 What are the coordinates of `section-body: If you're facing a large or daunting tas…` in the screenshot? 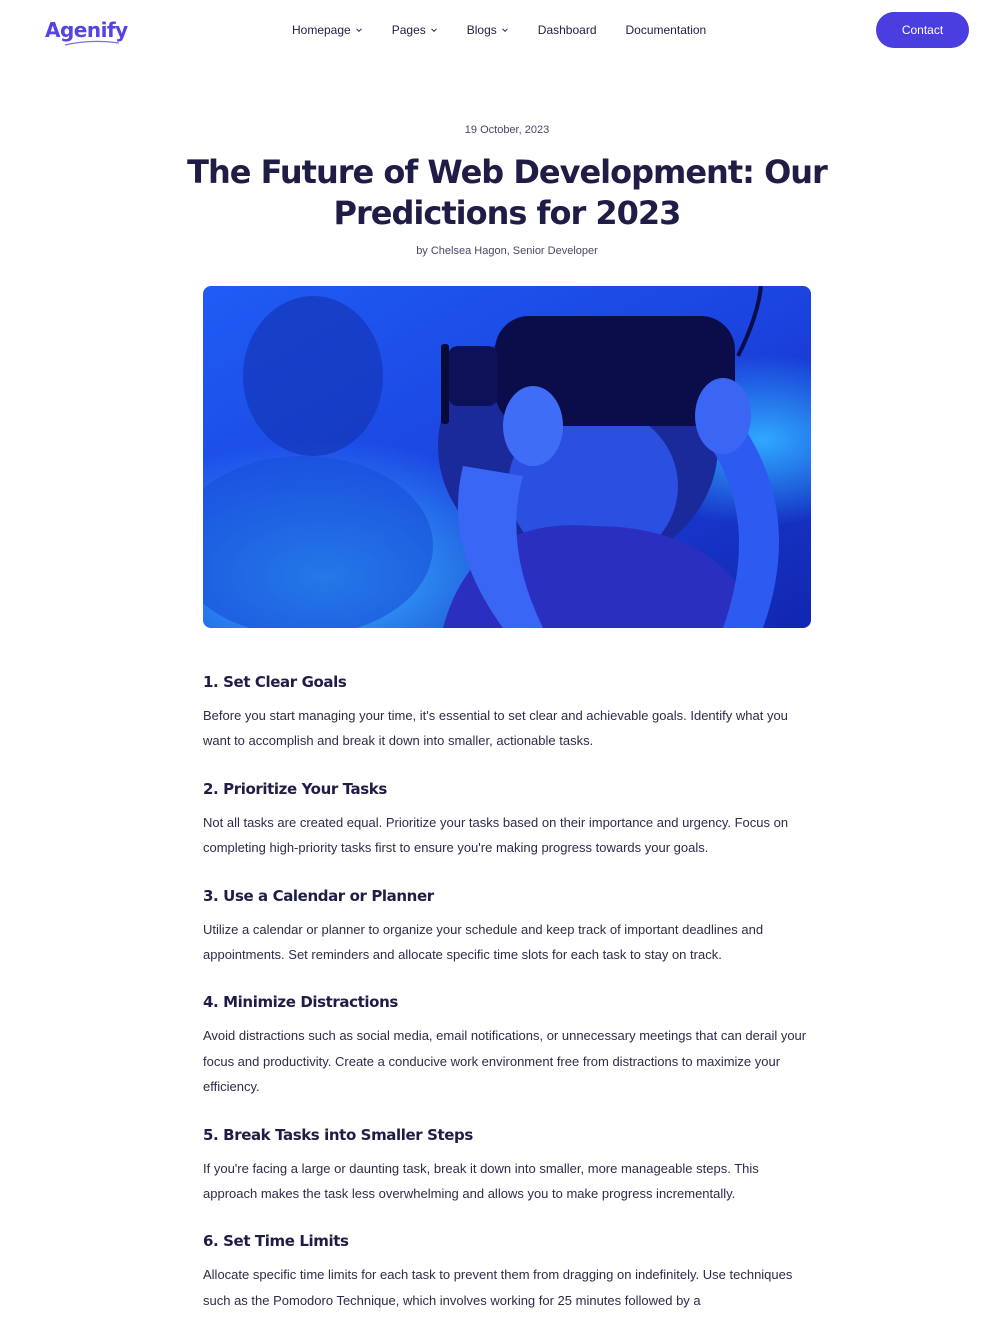 It's located at (481, 1181).